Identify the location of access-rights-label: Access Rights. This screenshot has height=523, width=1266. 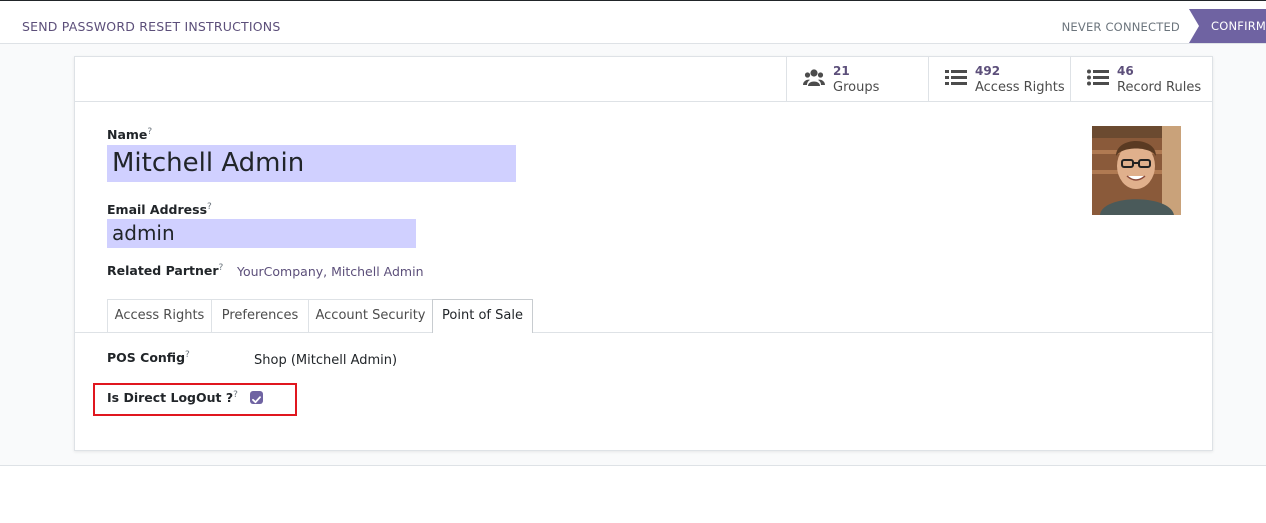
(1020, 87).